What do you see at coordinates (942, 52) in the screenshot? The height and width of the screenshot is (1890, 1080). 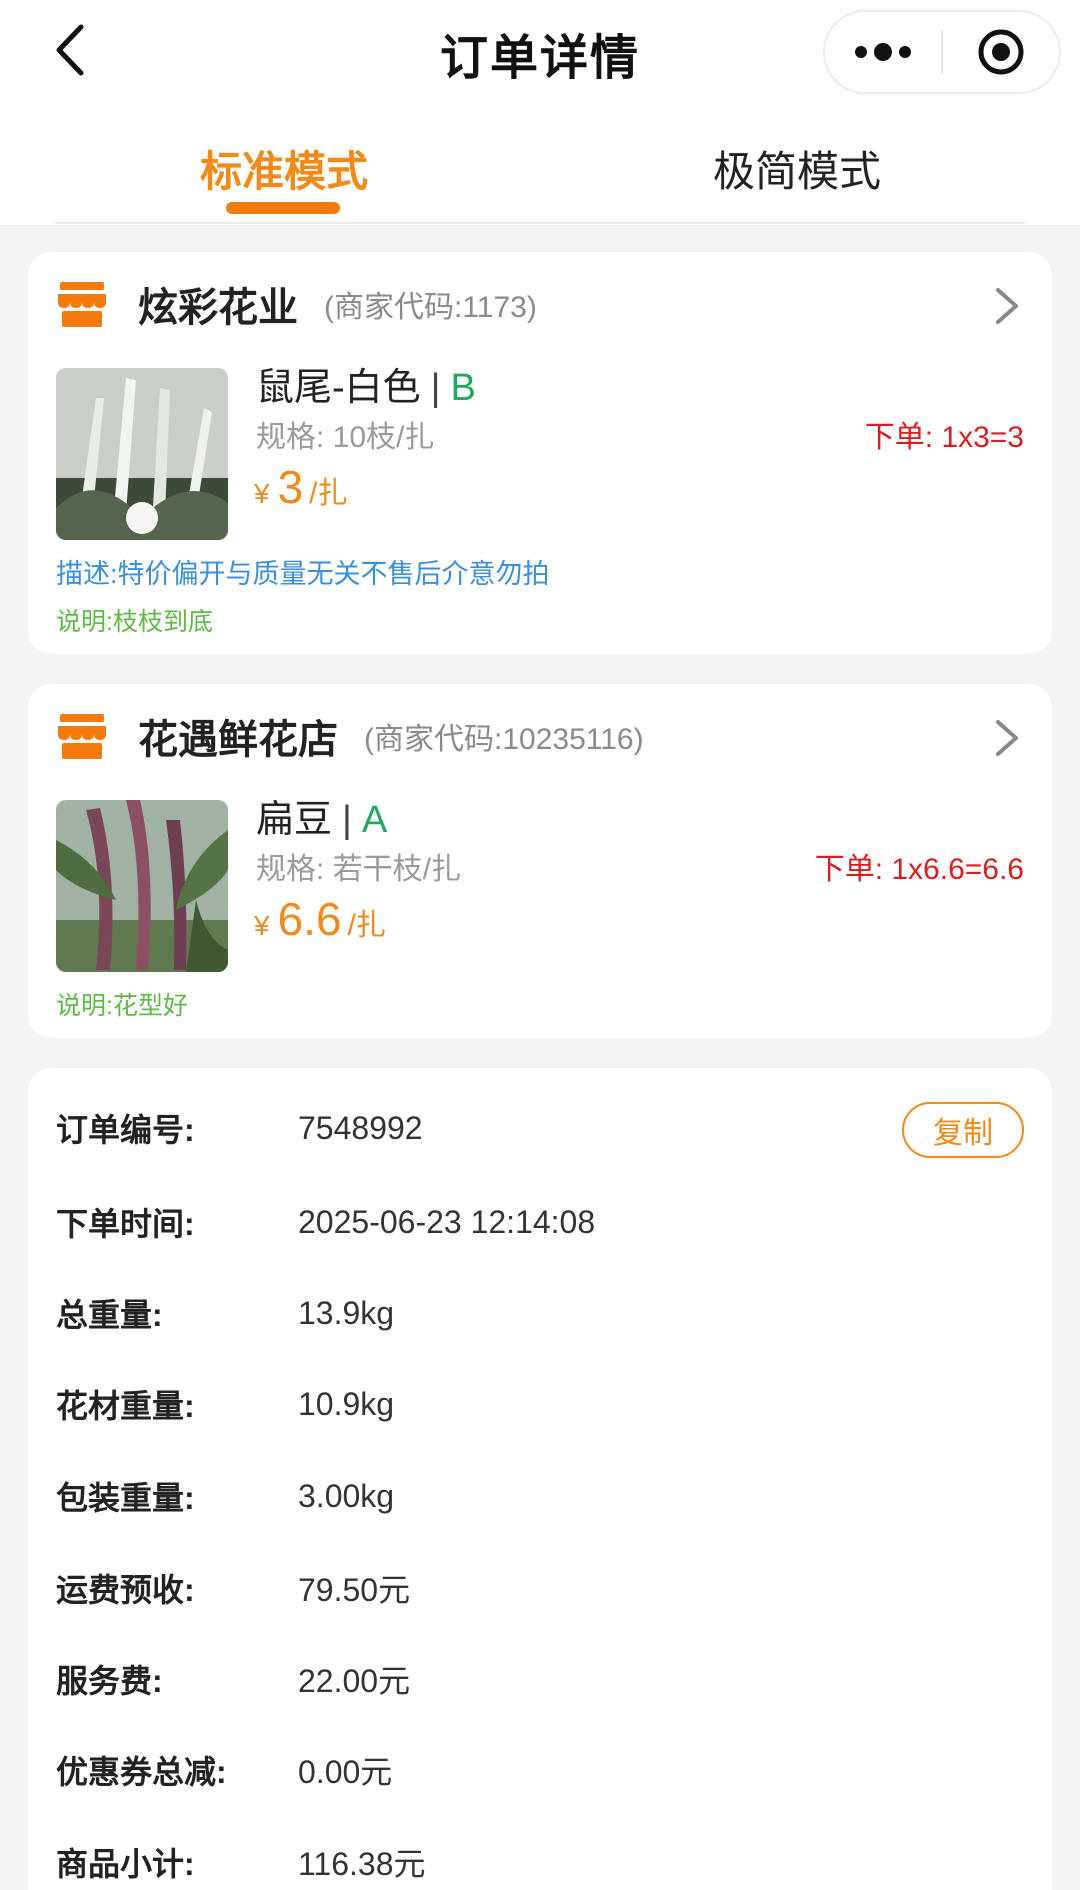 I see `mini-program-capsule` at bounding box center [942, 52].